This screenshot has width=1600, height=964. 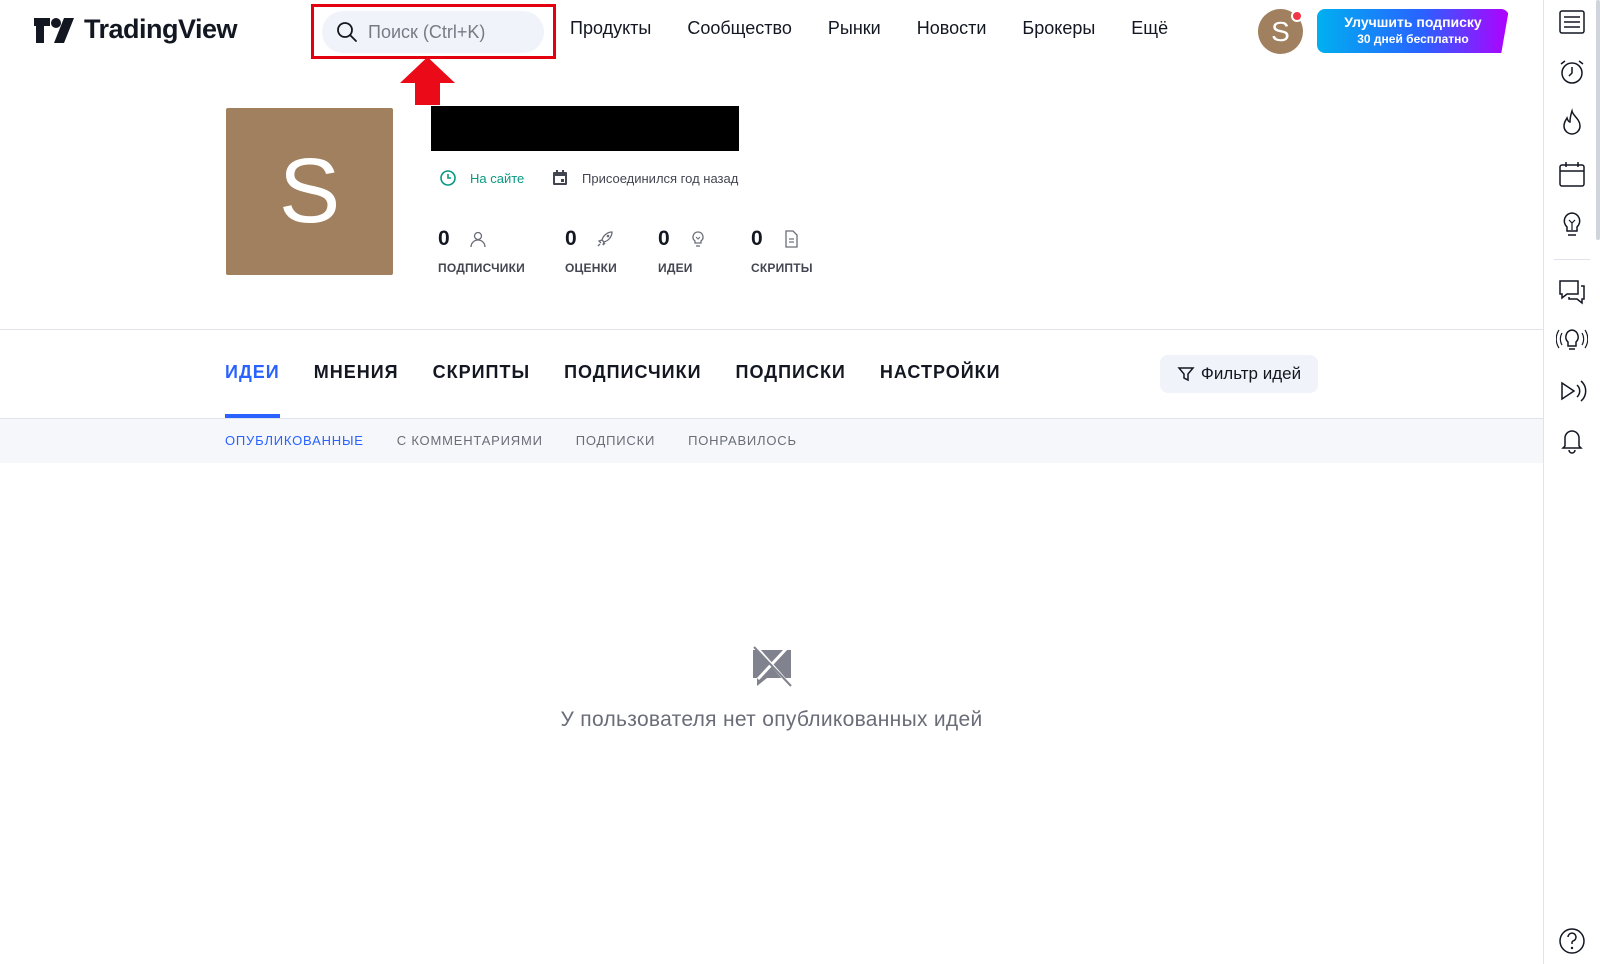 I want to click on streams-play-icon, so click(x=1572, y=391).